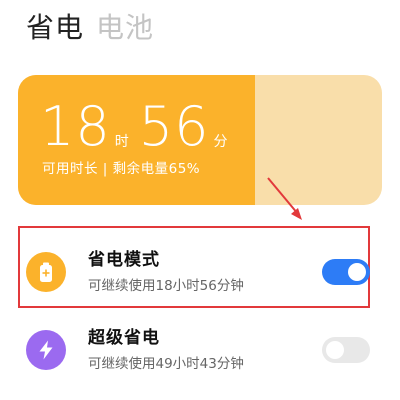 Image resolution: width=400 pixels, height=400 pixels. What do you see at coordinates (220, 142) in the screenshot?
I see `minutes-unit: 分` at bounding box center [220, 142].